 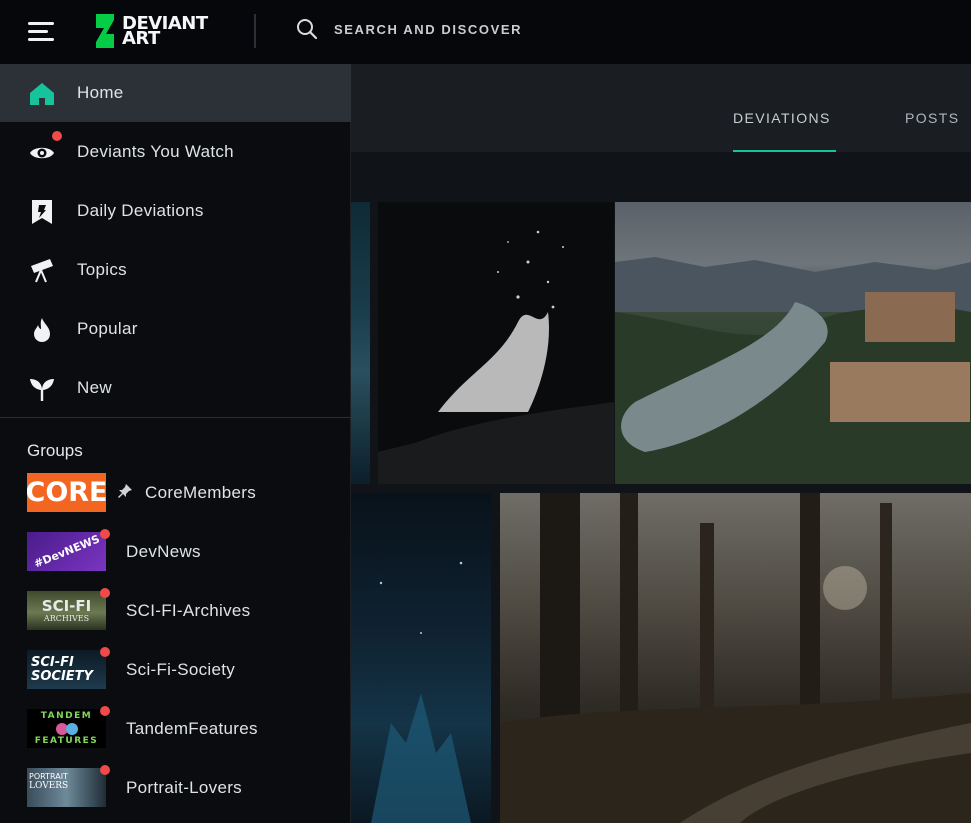 I want to click on active-tab-indicator, so click(x=784, y=151).